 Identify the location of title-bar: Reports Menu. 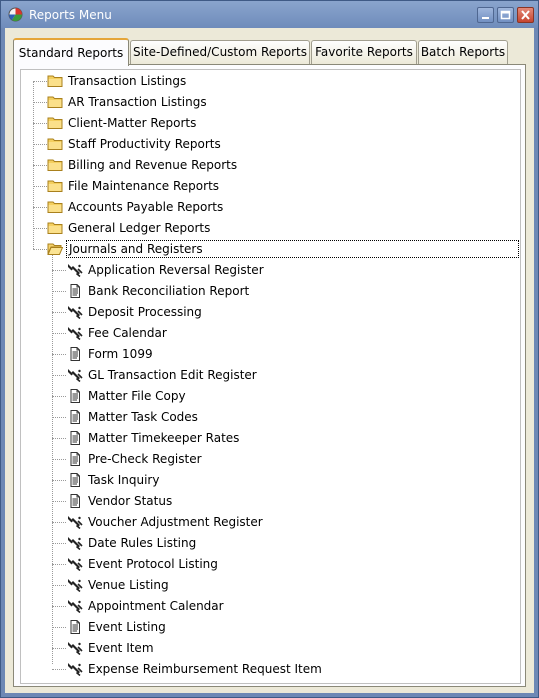
(269, 14).